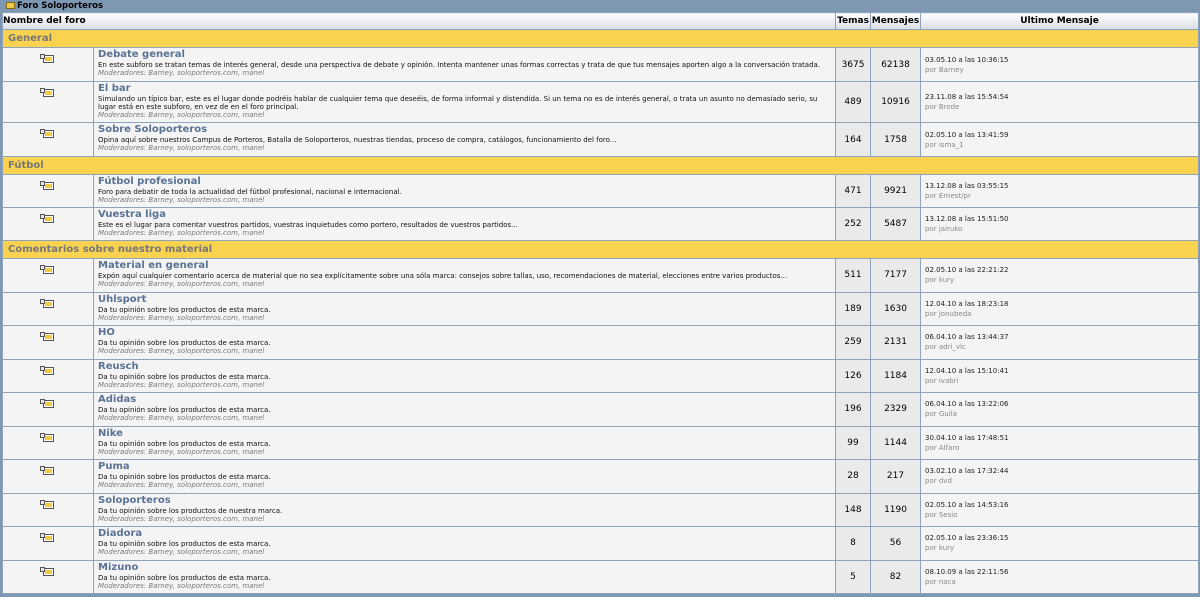 The height and width of the screenshot is (597, 1200). What do you see at coordinates (955, 196) in the screenshot?
I see `last-post-user: Ernest/pr` at bounding box center [955, 196].